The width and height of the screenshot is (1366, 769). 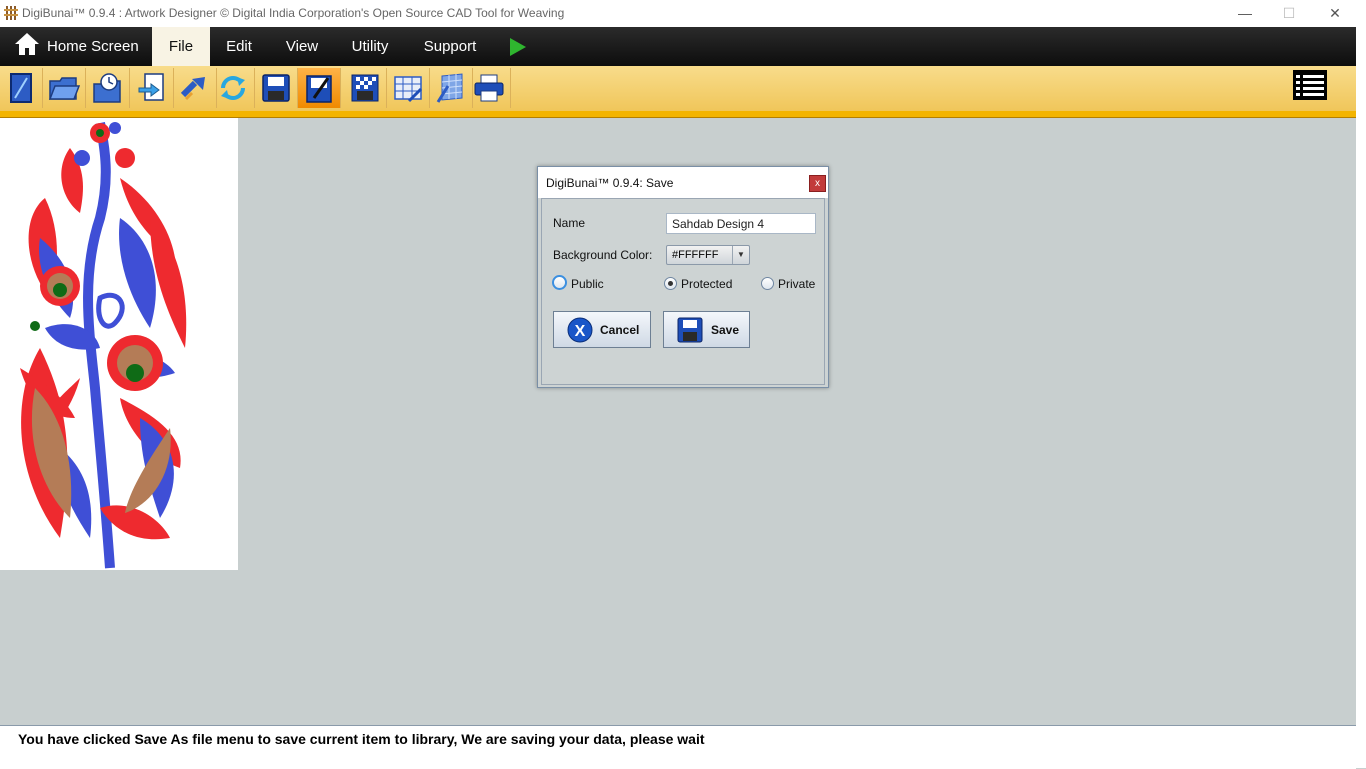 What do you see at coordinates (767, 283) in the screenshot?
I see `private-radio` at bounding box center [767, 283].